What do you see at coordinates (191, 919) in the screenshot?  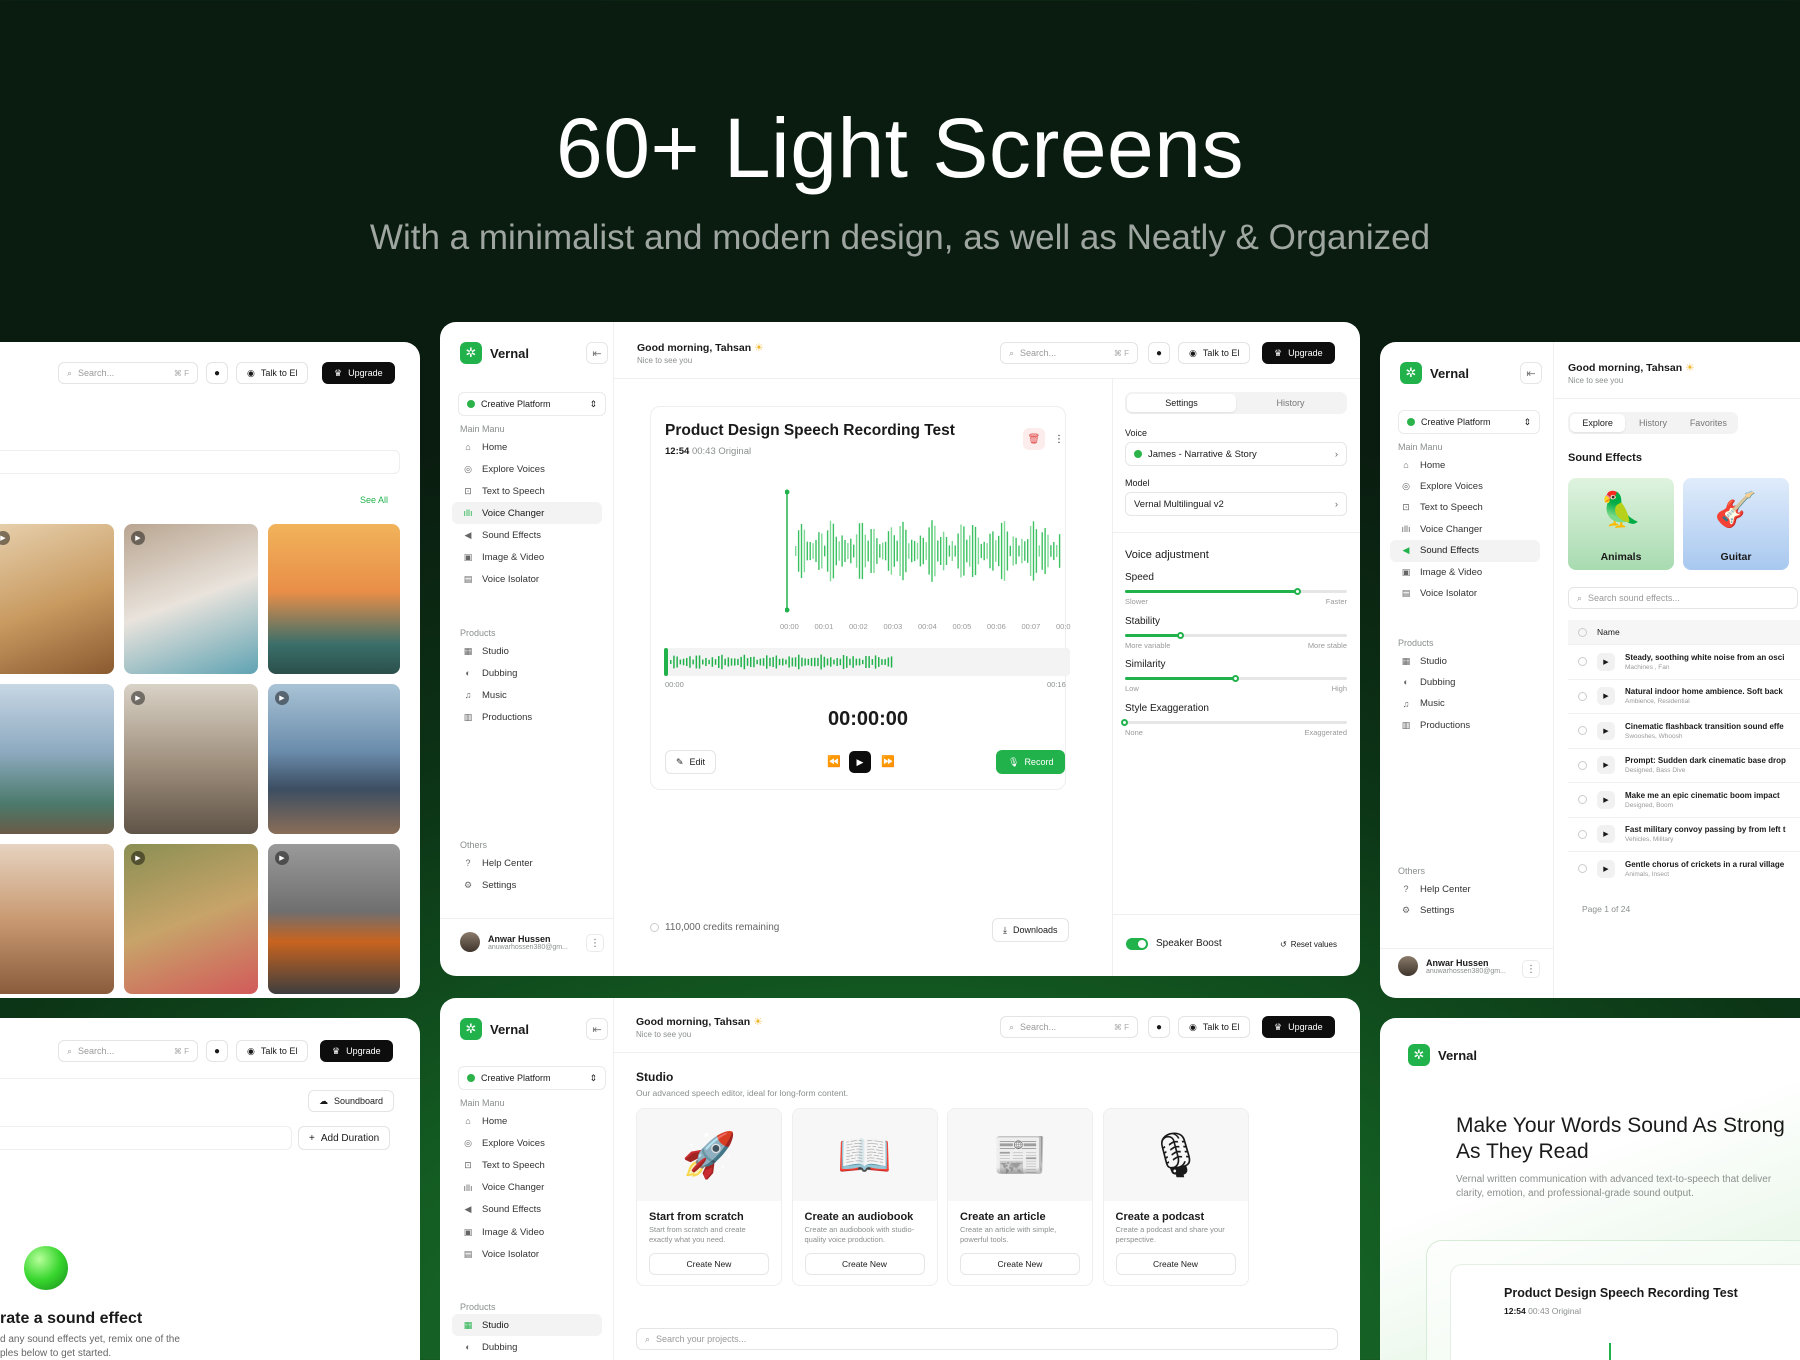 I see `thumb-photographer: ▶` at bounding box center [191, 919].